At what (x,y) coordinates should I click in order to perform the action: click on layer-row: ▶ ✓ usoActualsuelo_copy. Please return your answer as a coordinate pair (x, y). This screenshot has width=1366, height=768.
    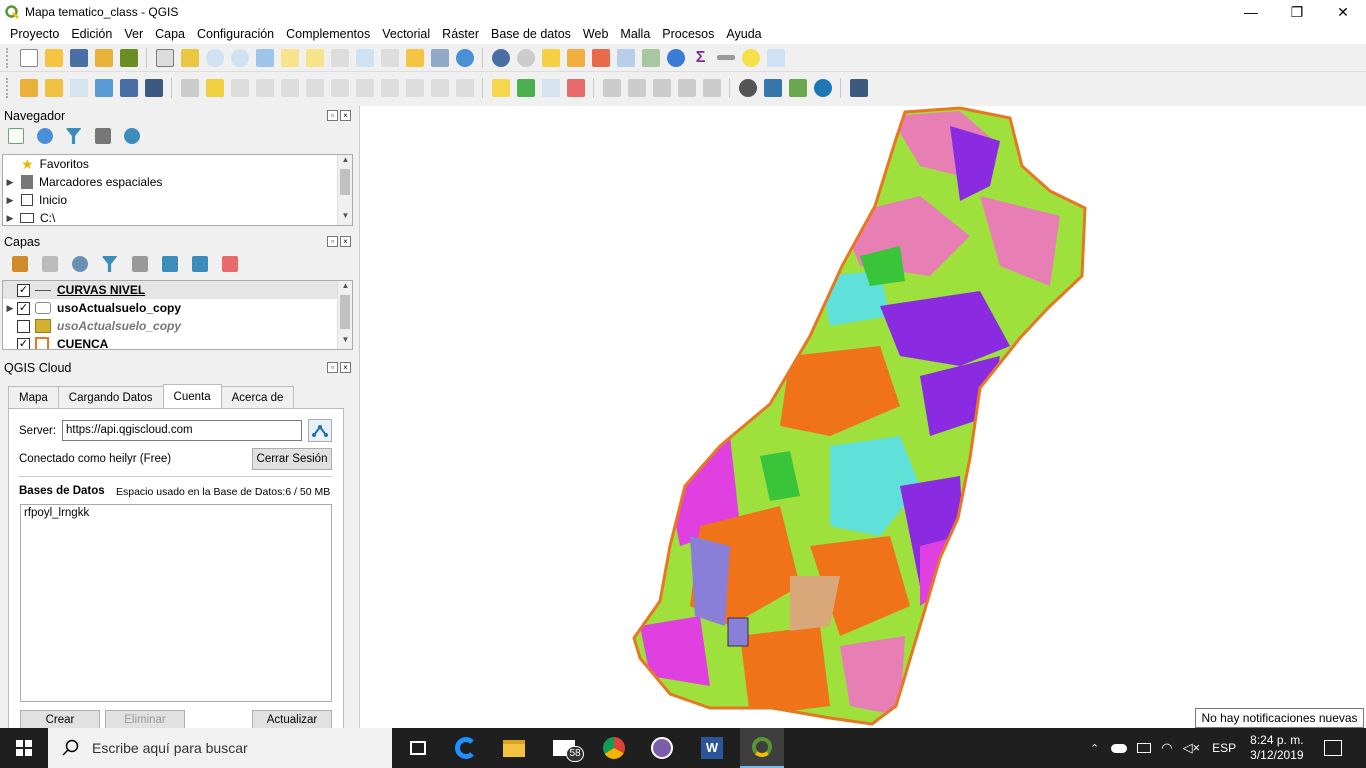
    Looking at the image, I should click on (177, 308).